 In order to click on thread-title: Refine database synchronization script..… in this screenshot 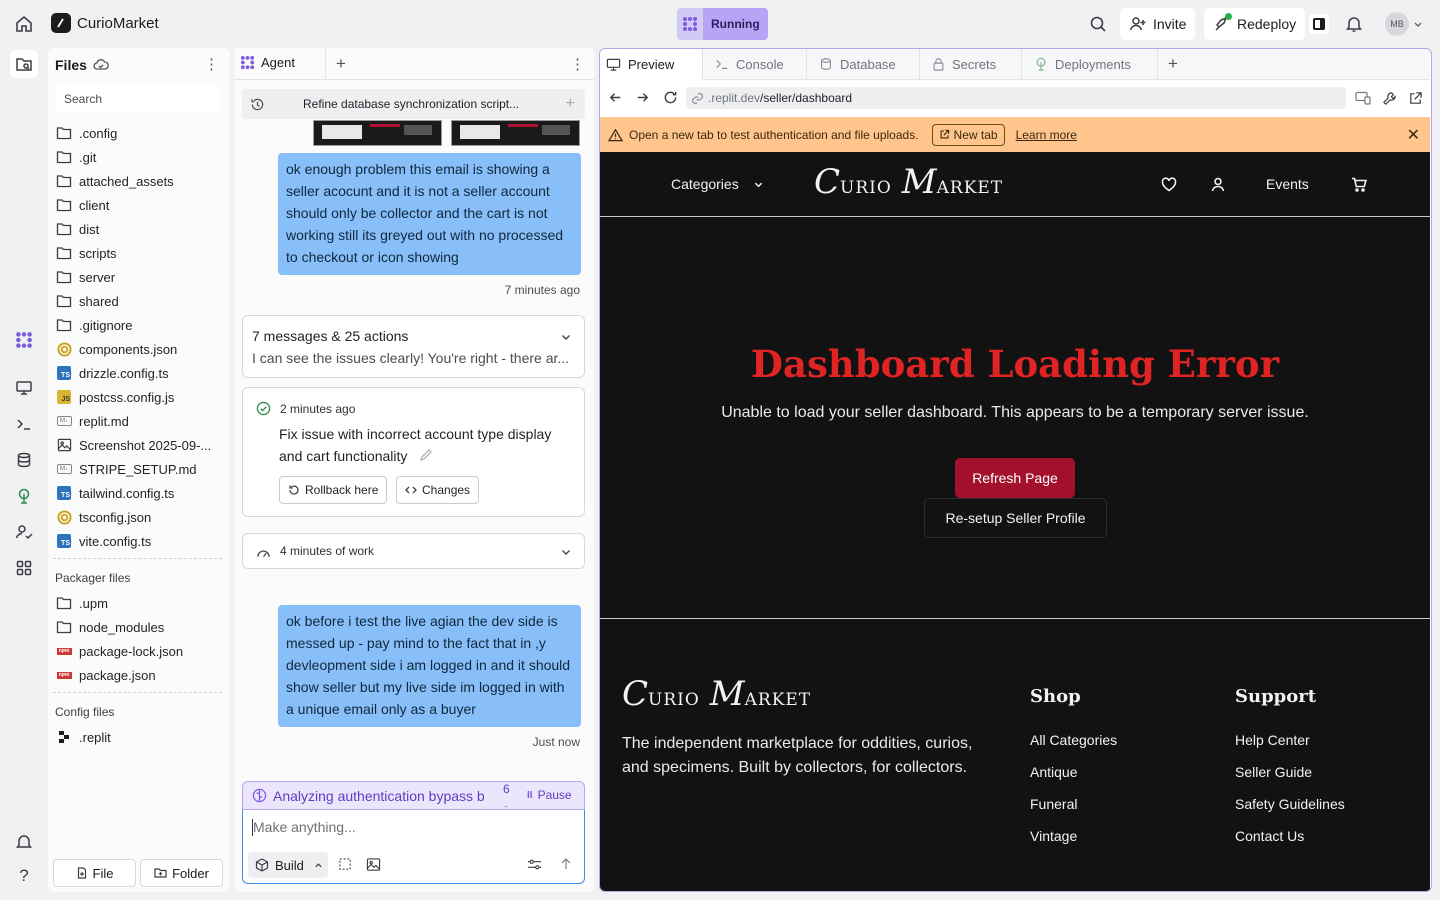, I will do `click(411, 104)`.